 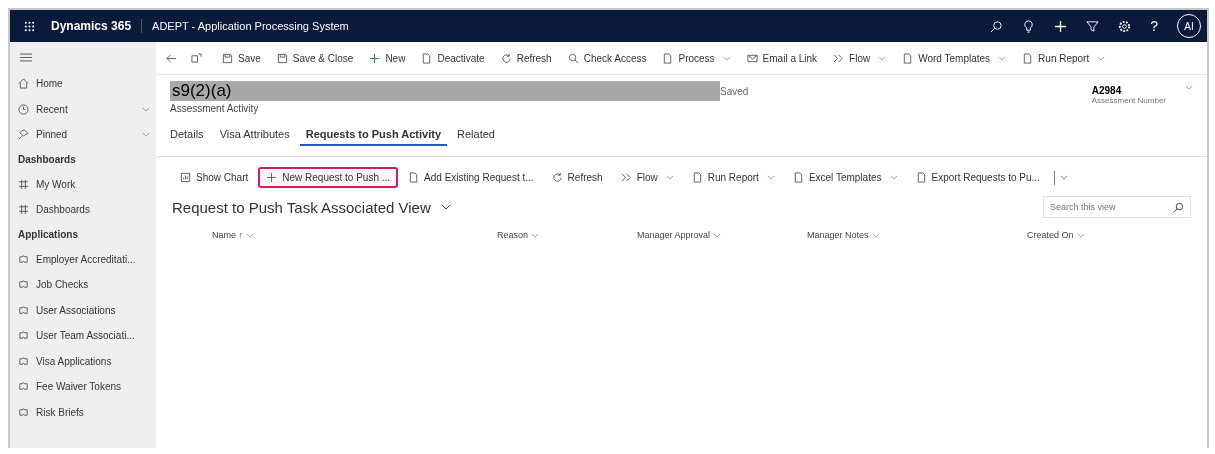 I want to click on pin-icon, so click(x=23, y=135).